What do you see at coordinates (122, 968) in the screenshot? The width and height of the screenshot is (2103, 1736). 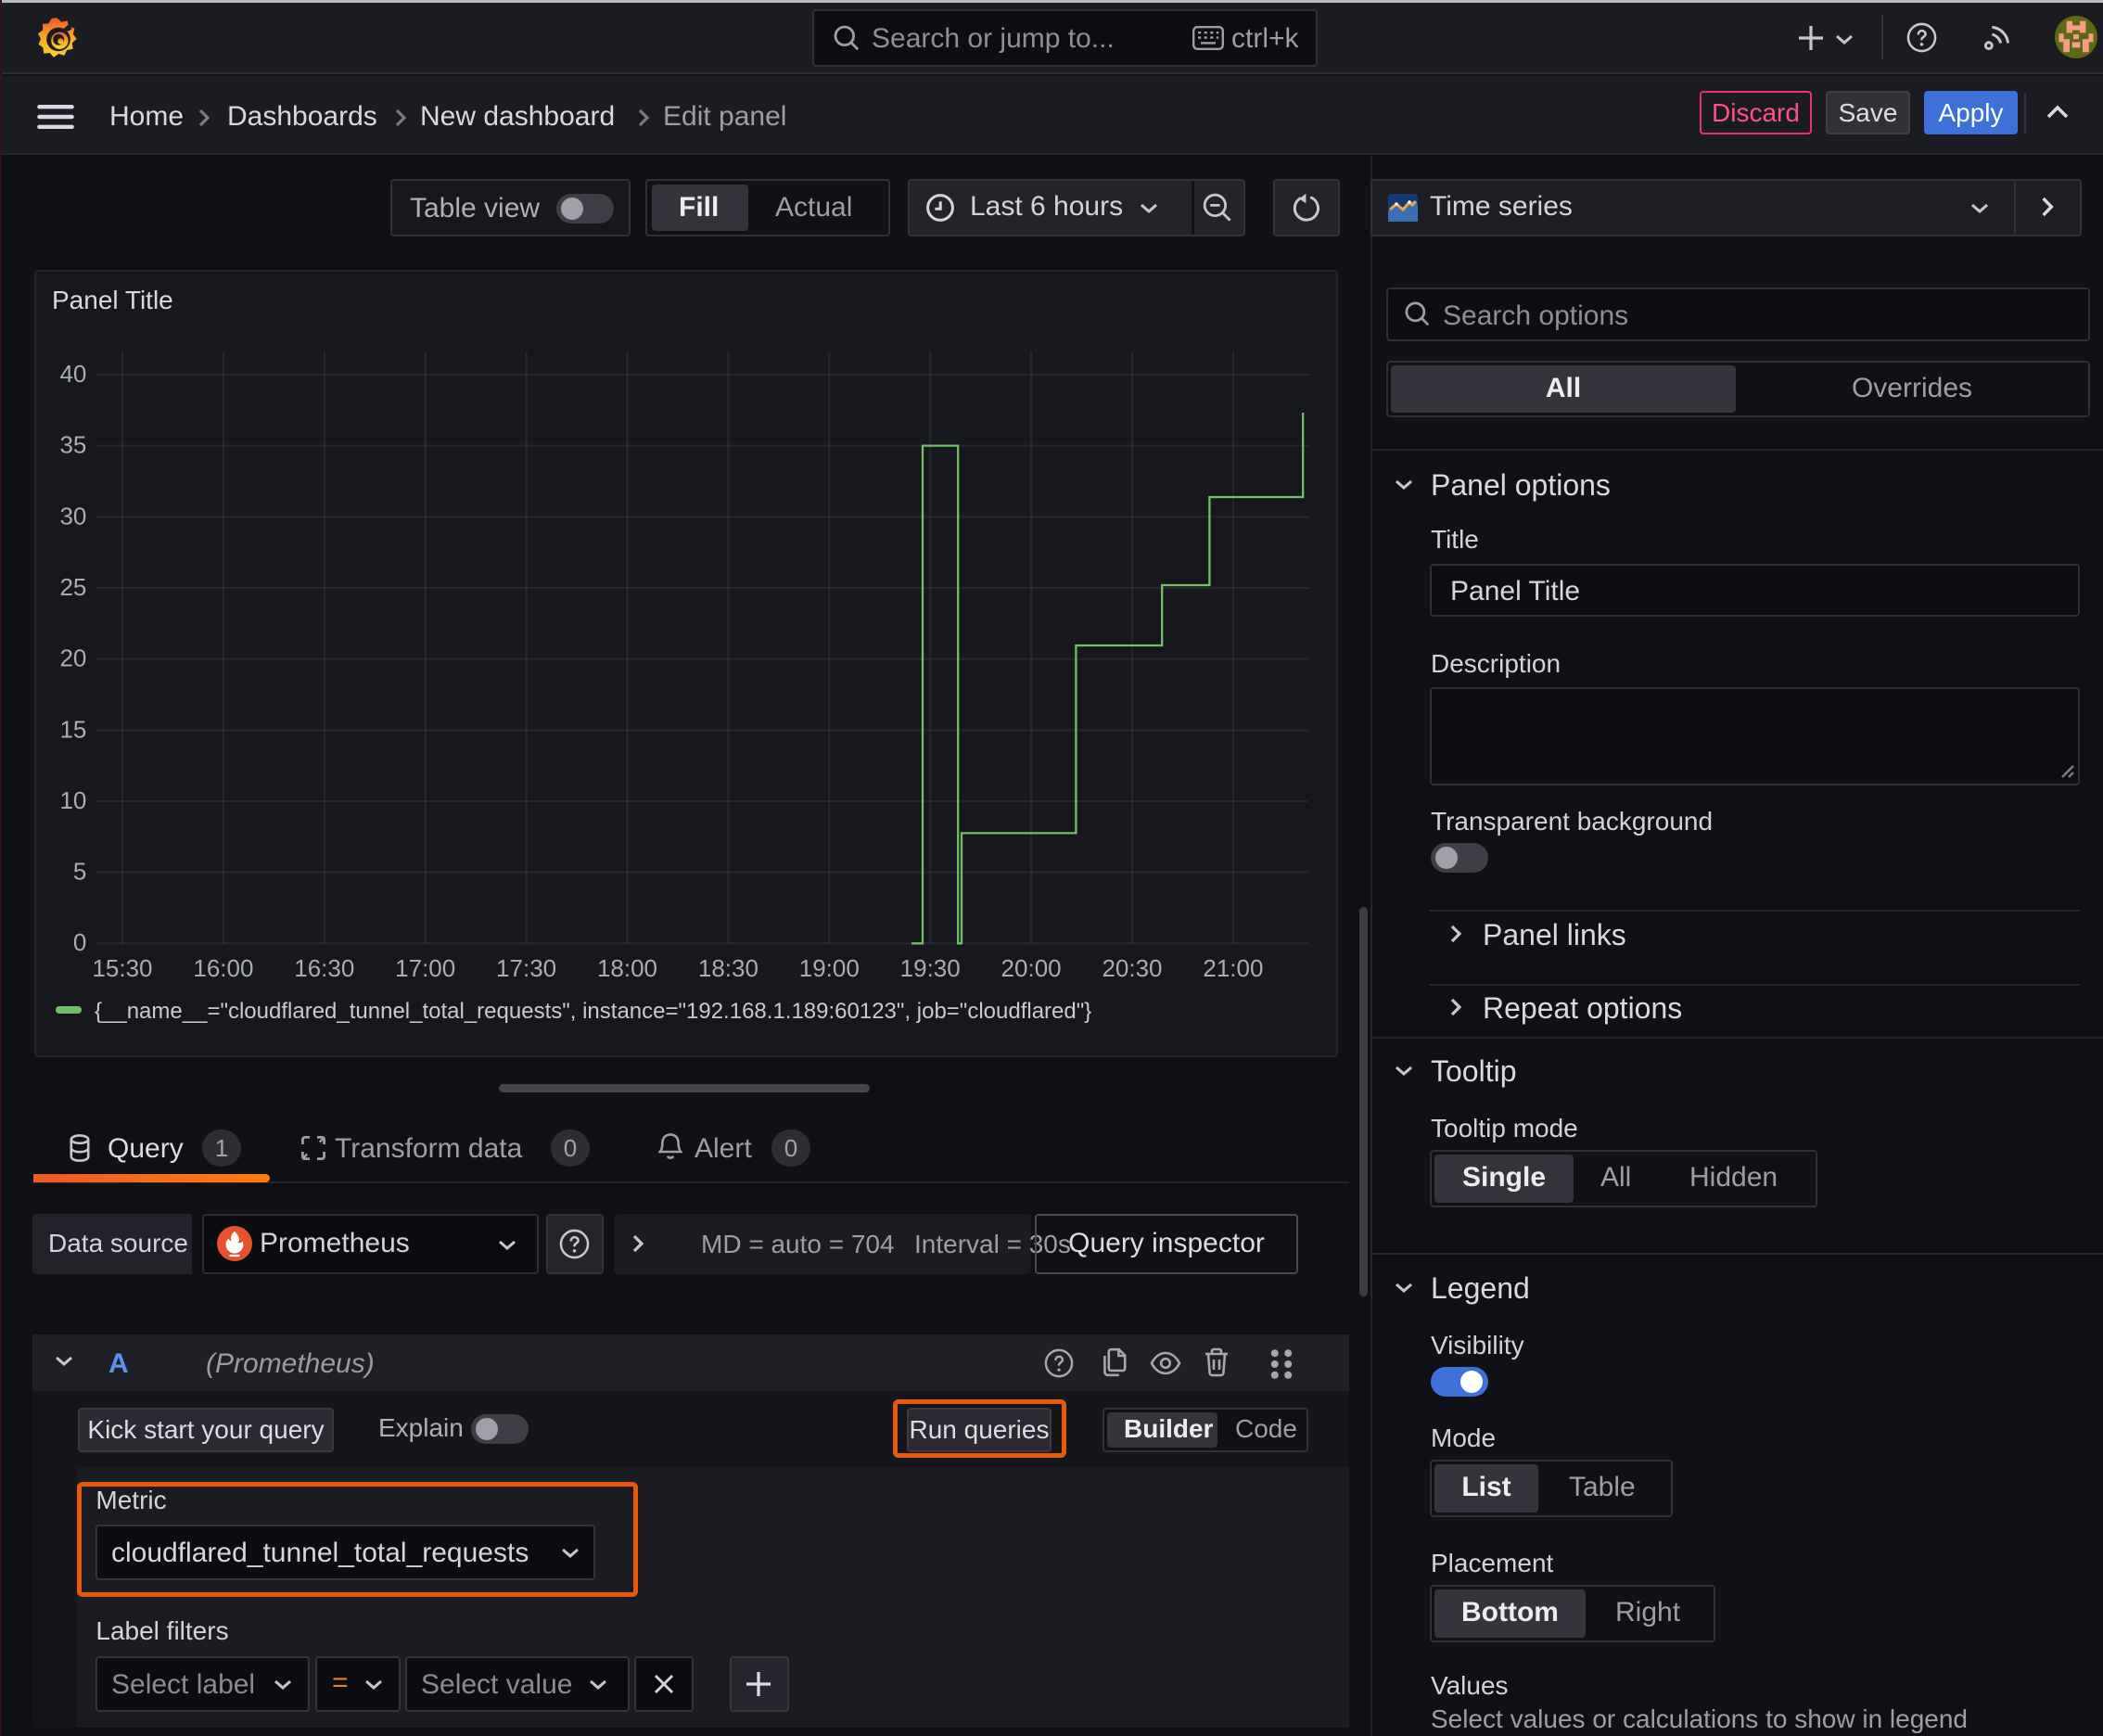 I see `svg-text: 15:30` at bounding box center [122, 968].